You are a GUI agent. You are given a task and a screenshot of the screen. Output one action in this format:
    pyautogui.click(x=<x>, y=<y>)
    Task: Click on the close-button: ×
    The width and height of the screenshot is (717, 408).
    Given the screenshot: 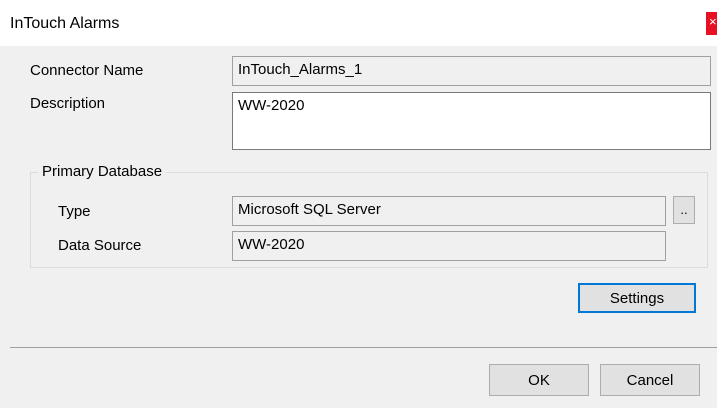 What is the action you would take?
    pyautogui.click(x=711, y=23)
    